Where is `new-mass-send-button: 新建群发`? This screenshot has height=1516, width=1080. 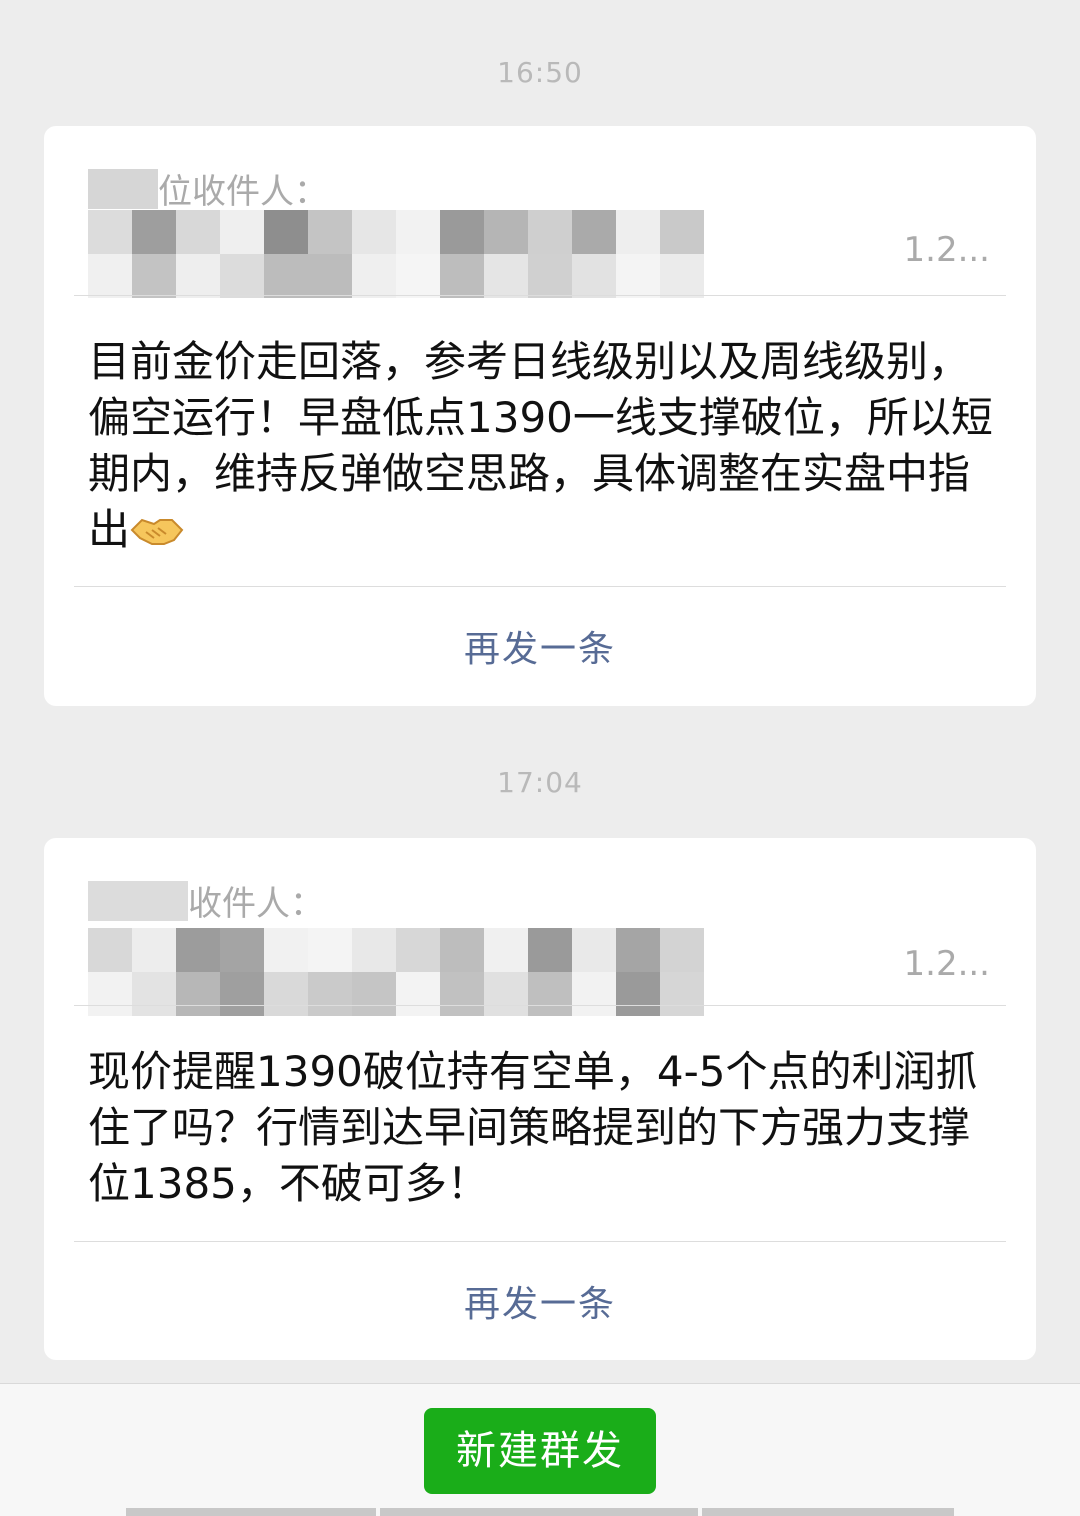 new-mass-send-button: 新建群发 is located at coordinates (540, 1451).